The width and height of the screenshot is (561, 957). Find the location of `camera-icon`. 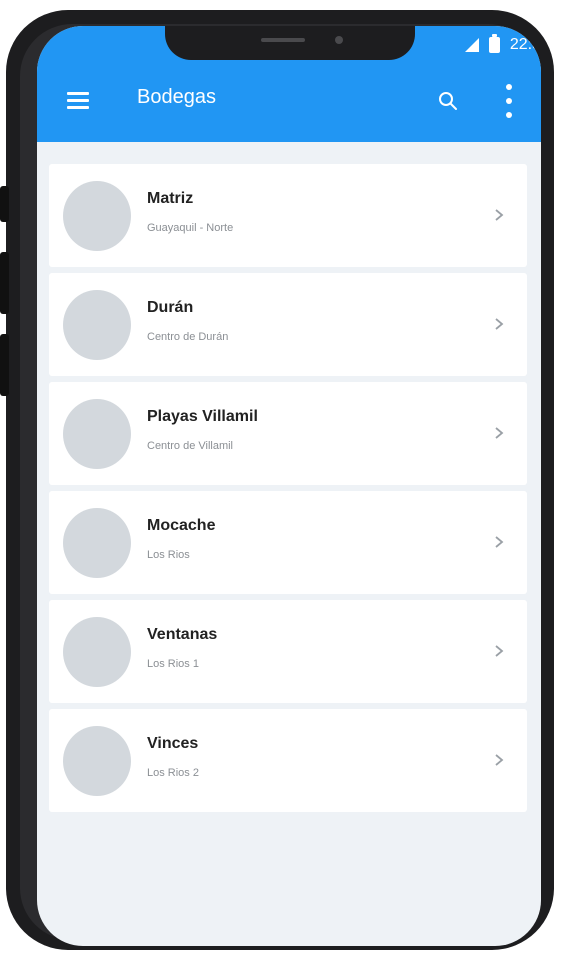

camera-icon is located at coordinates (339, 40).